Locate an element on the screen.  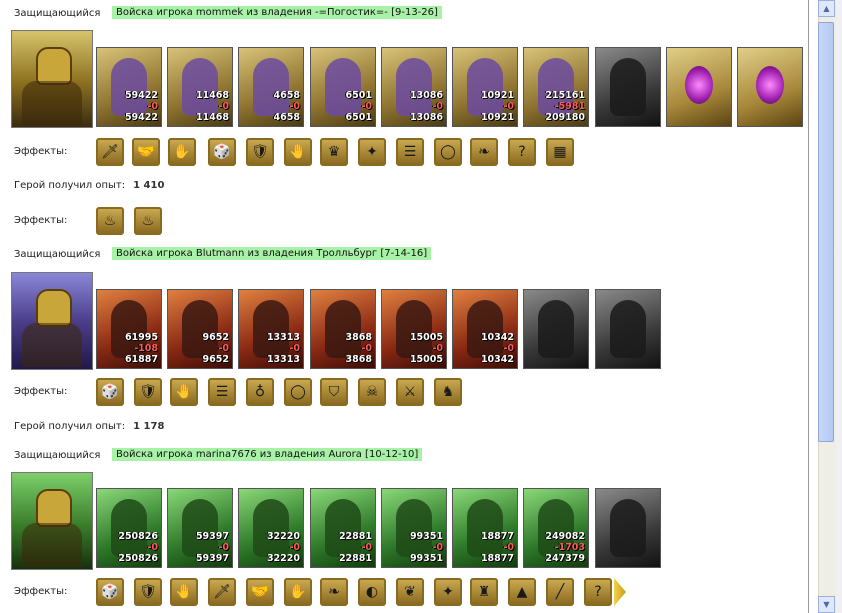
unit-card: 250826 -0 250826 is located at coordinates (129, 528).